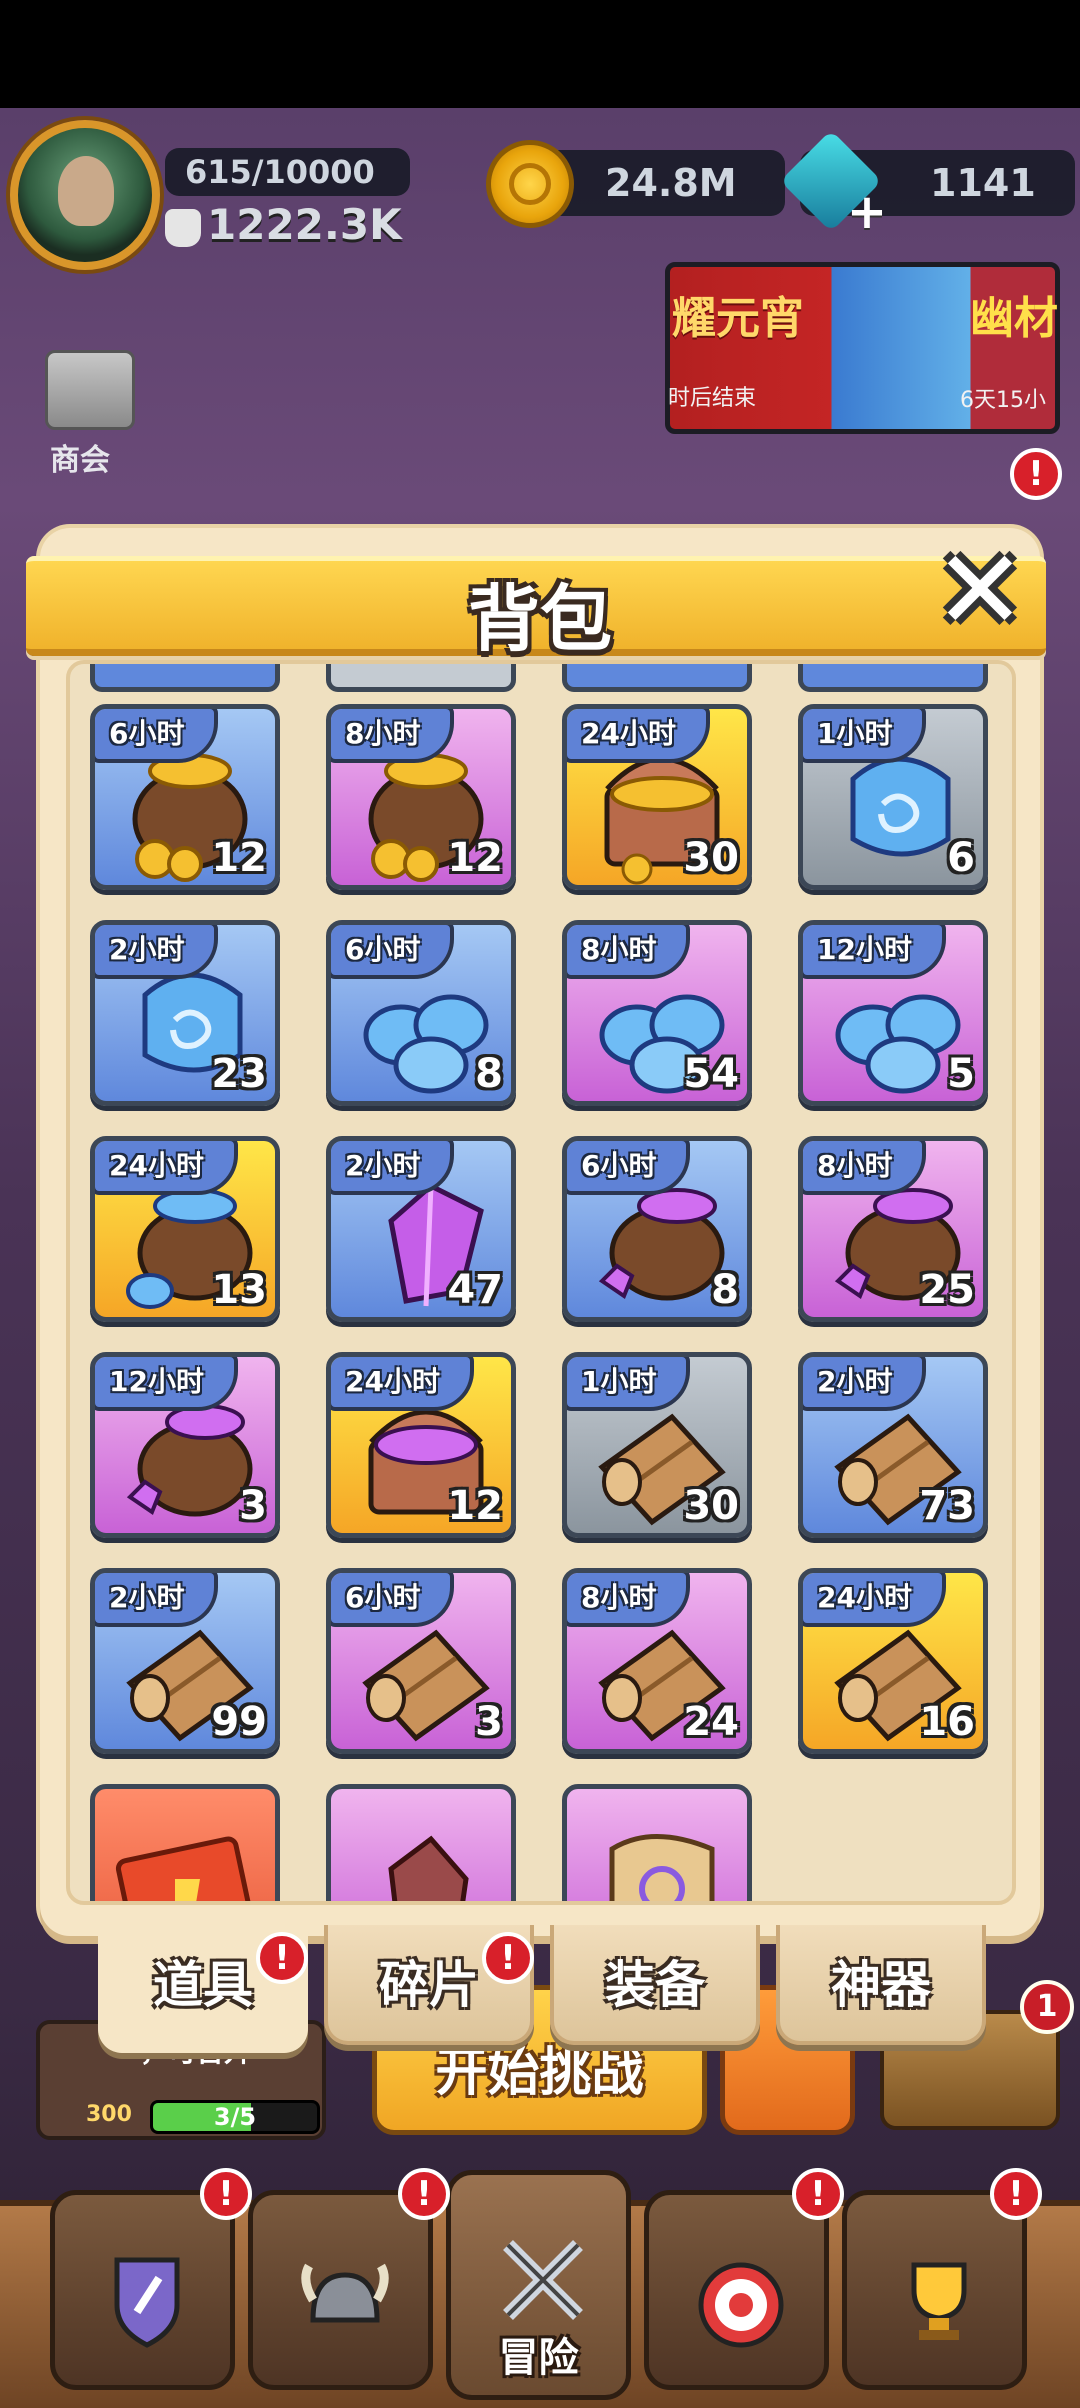 The image size is (1080, 2408). What do you see at coordinates (934, 2290) in the screenshot?
I see `nav-trophy-button` at bounding box center [934, 2290].